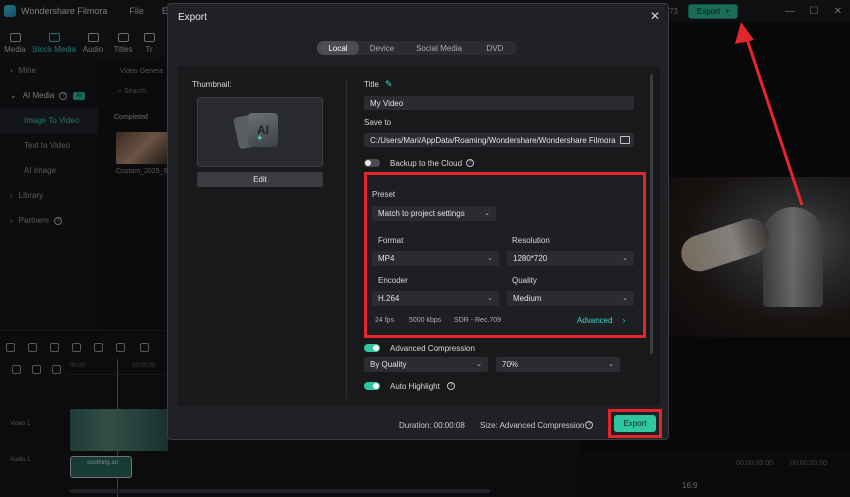  I want to click on thumbnail-preview: AI ✦, so click(260, 132).